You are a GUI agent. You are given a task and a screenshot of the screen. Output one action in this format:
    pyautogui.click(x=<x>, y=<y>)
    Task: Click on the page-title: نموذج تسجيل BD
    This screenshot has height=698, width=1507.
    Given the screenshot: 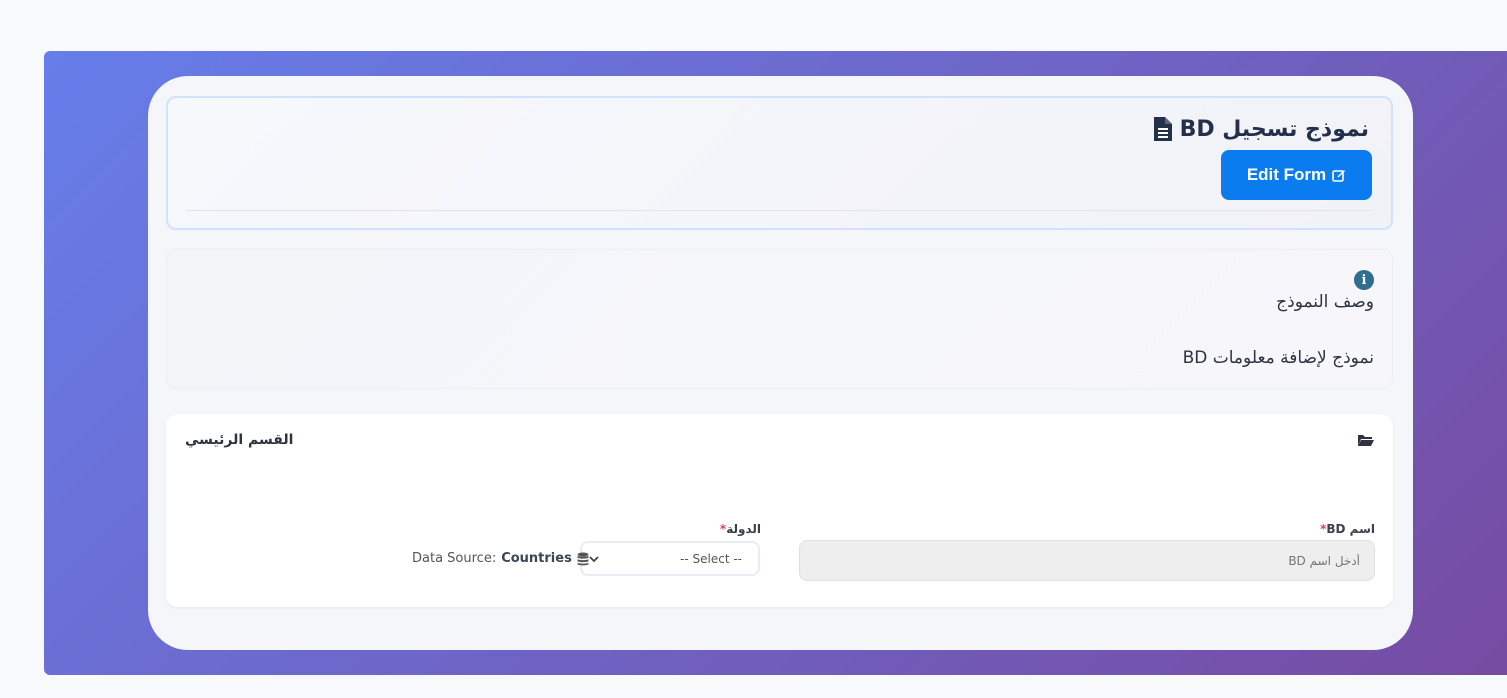 What is the action you would take?
    pyautogui.click(x=1274, y=129)
    